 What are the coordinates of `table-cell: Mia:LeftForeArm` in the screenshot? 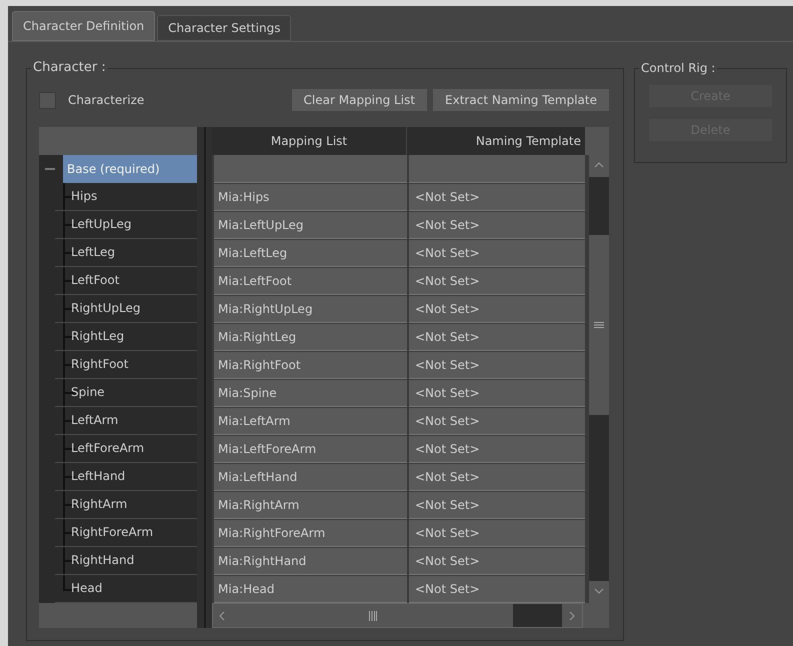 It's located at (310, 449).